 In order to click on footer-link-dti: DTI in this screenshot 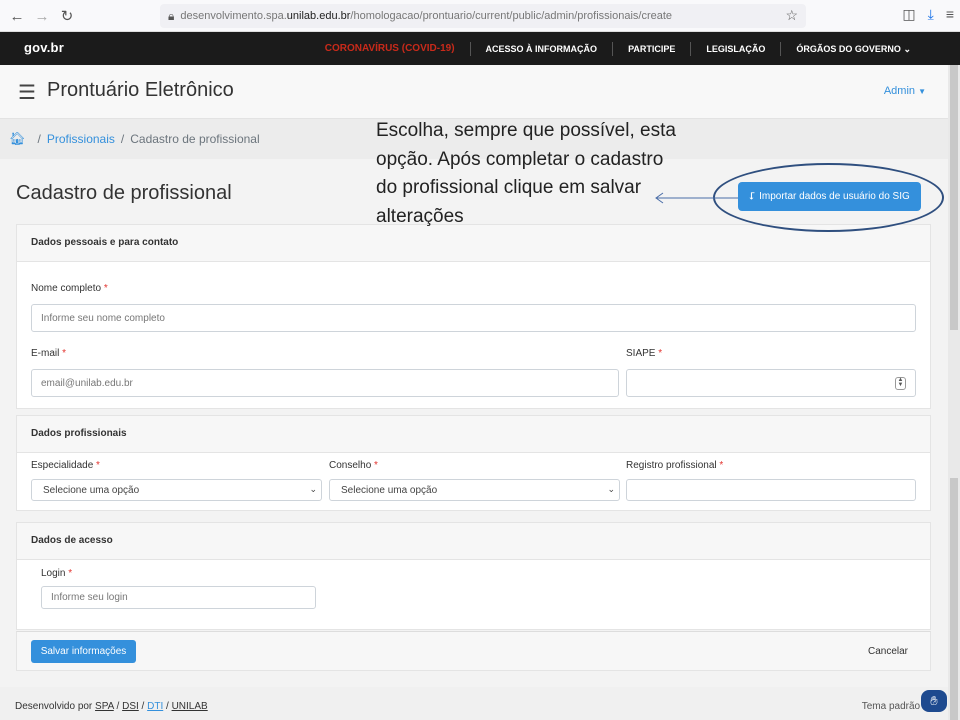, I will do `click(155, 706)`.